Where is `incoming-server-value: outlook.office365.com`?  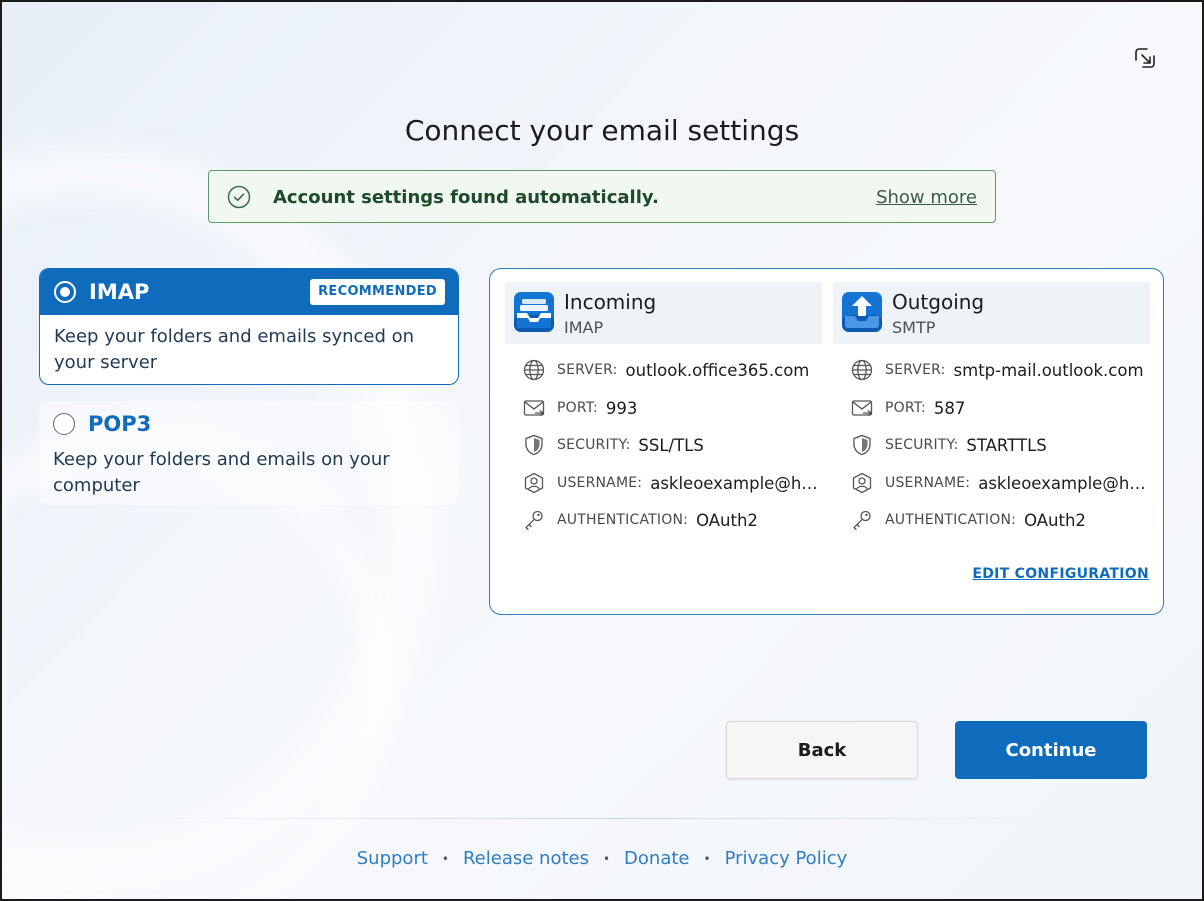
incoming-server-value: outlook.office365.com is located at coordinates (717, 370).